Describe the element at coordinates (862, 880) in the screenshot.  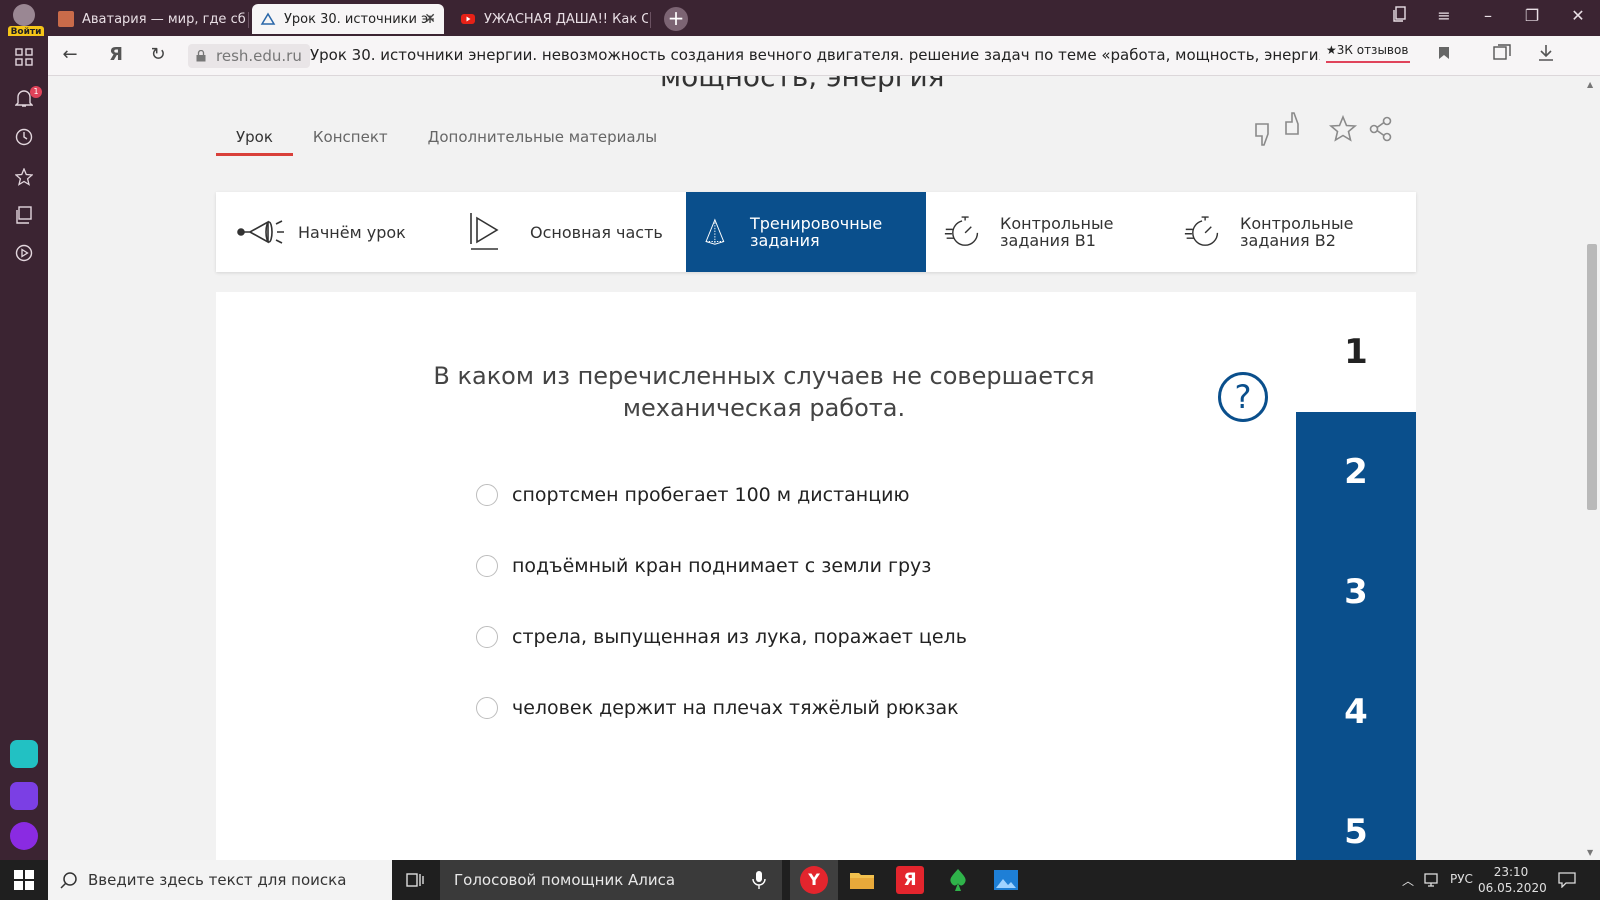
I see `file-explorer-icon` at that location.